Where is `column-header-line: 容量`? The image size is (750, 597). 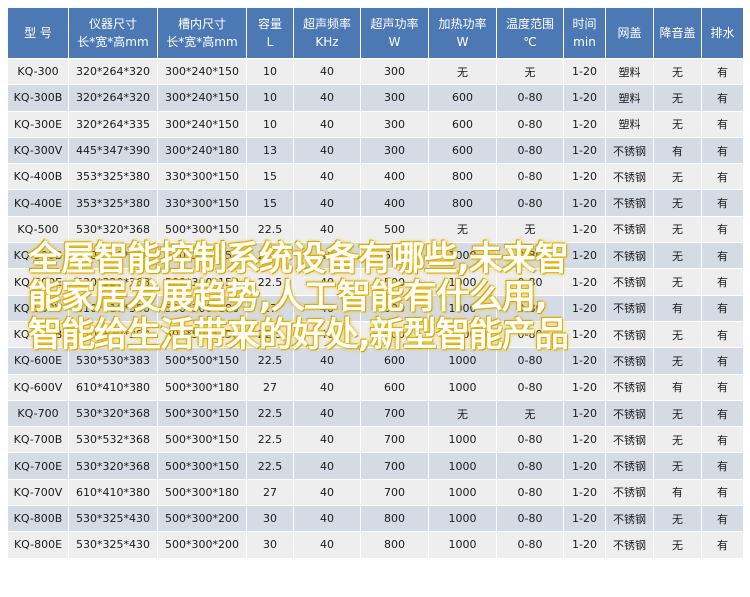 column-header-line: 容量 is located at coordinates (269, 24).